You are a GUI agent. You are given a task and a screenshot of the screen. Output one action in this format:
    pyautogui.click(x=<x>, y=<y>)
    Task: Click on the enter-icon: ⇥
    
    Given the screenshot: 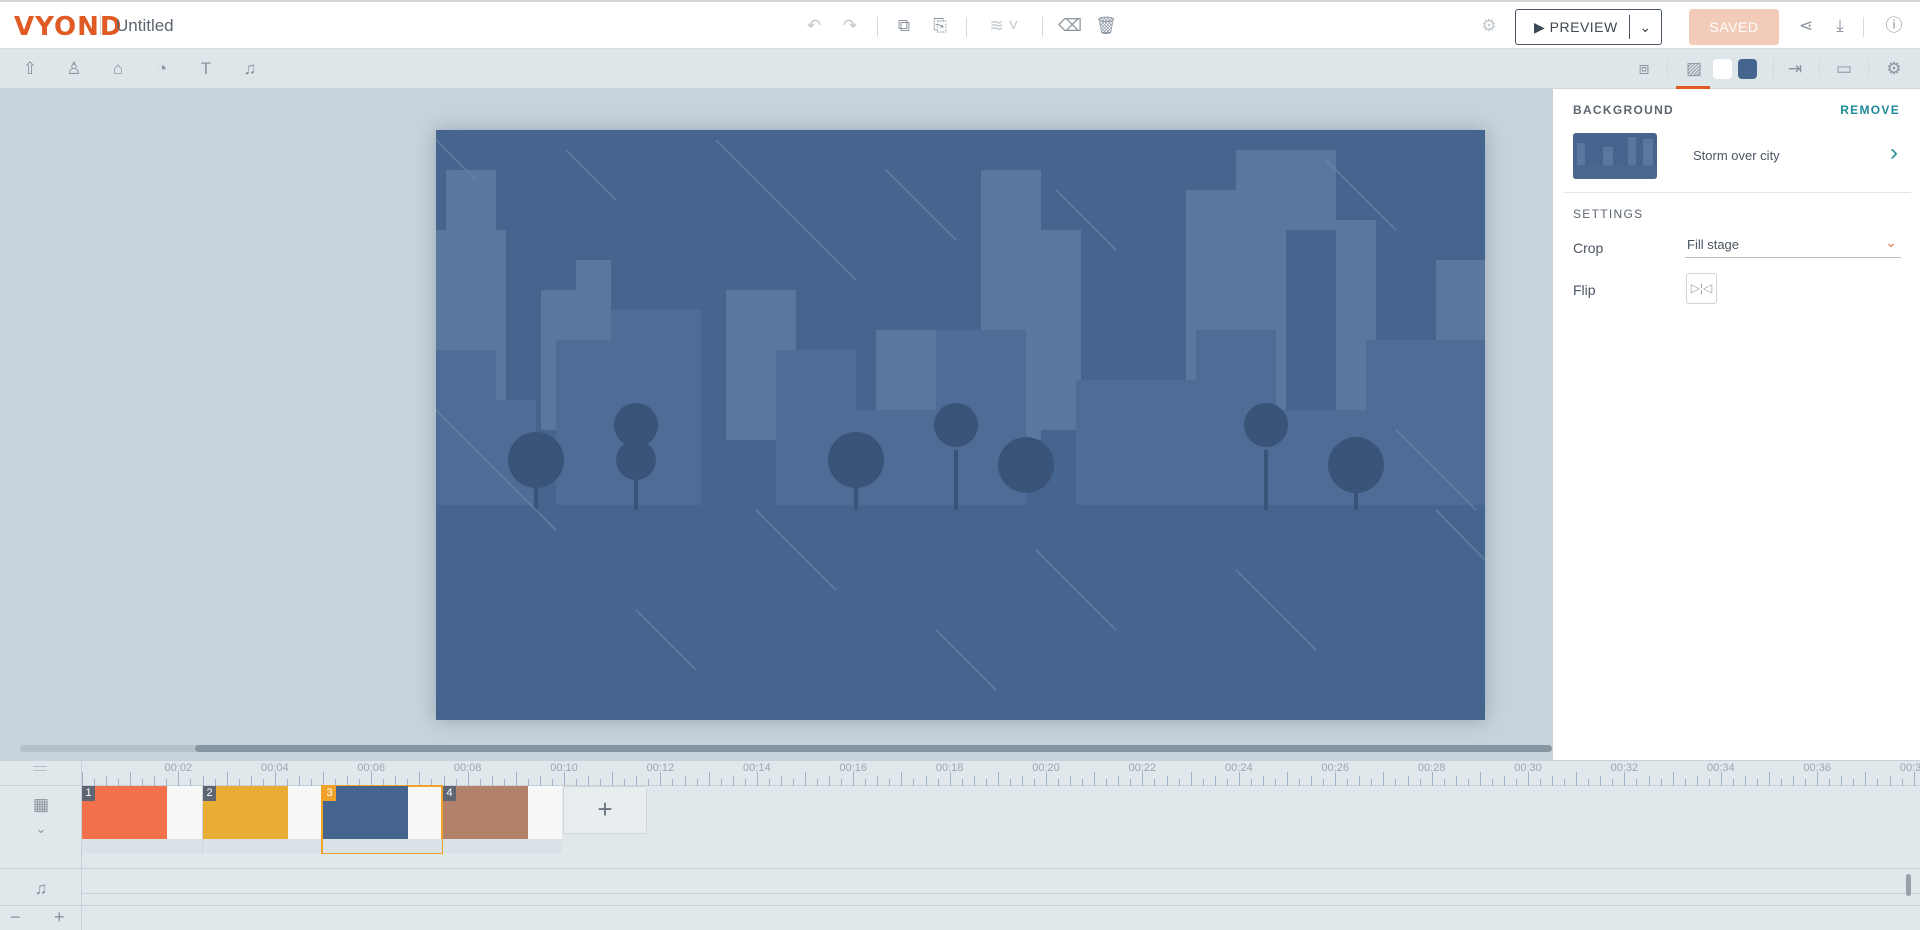 What is the action you would take?
    pyautogui.click(x=1795, y=69)
    